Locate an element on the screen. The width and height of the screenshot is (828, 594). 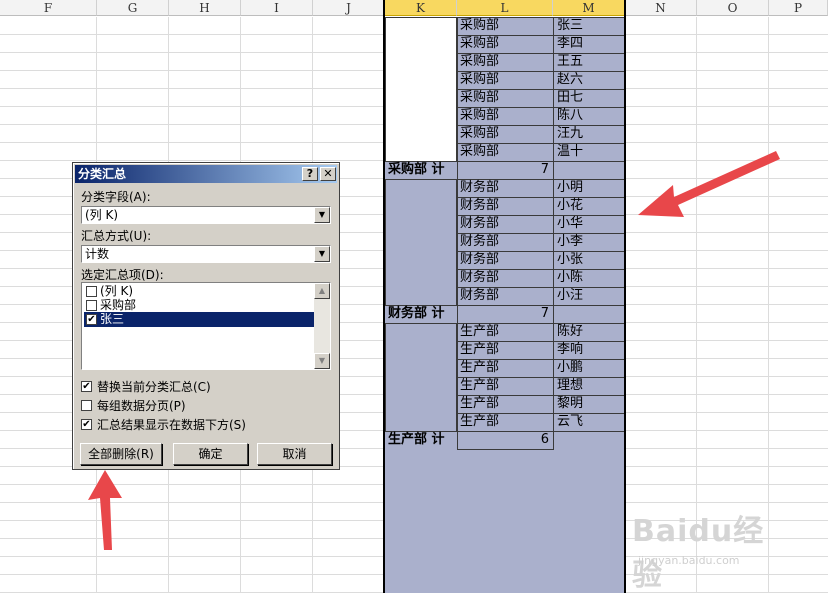
list-item: ✔ 张三 is located at coordinates (199, 319).